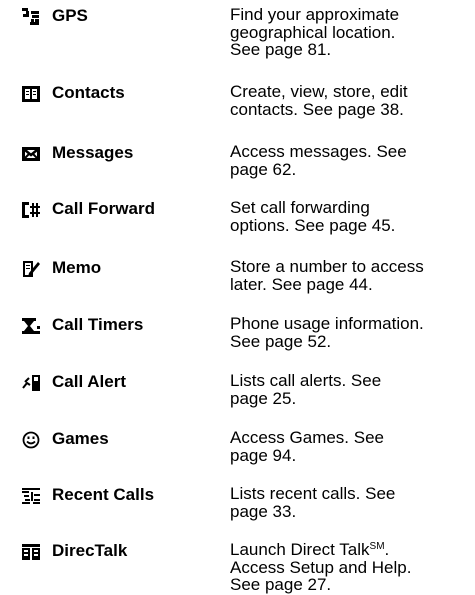  I want to click on description-line: page 62., so click(263, 169).